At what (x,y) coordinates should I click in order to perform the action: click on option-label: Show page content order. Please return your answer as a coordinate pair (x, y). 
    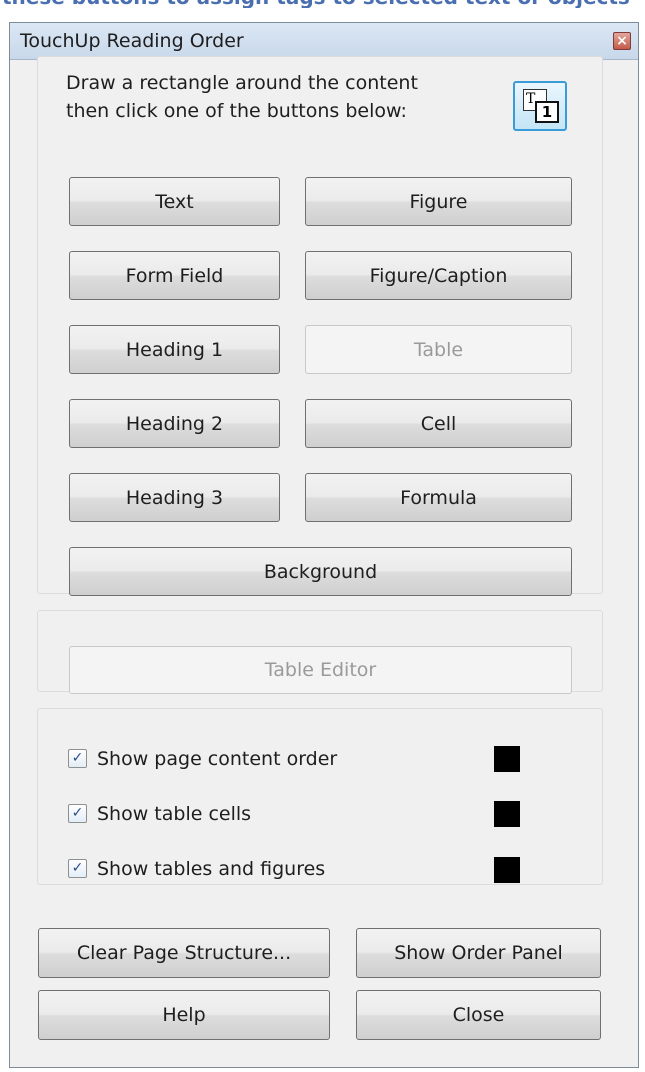
    Looking at the image, I should click on (217, 759).